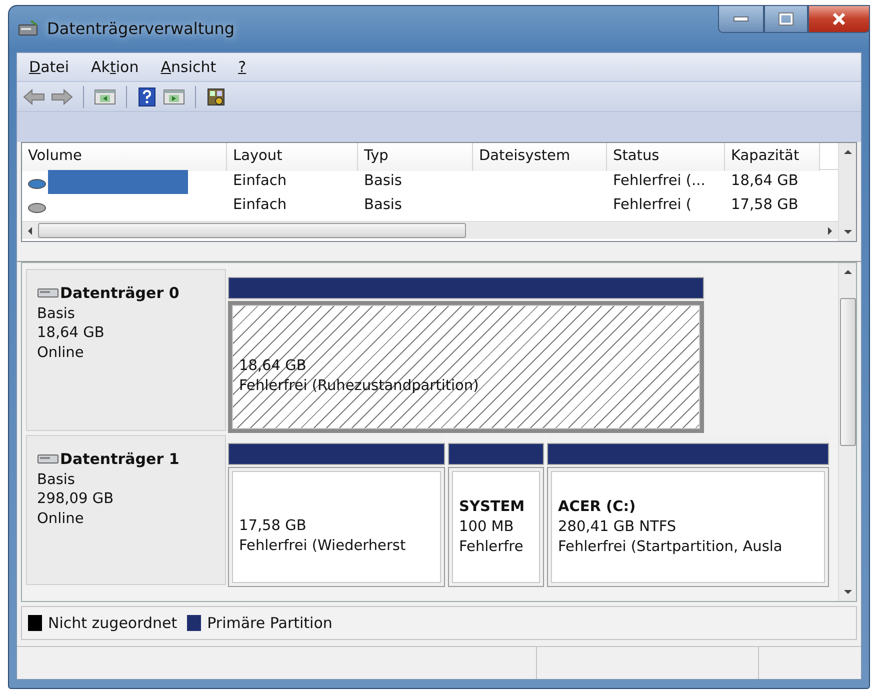  Describe the element at coordinates (671, 548) in the screenshot. I see `partition-info: Fehlerfrei (Startpartition, Ausla` at that location.